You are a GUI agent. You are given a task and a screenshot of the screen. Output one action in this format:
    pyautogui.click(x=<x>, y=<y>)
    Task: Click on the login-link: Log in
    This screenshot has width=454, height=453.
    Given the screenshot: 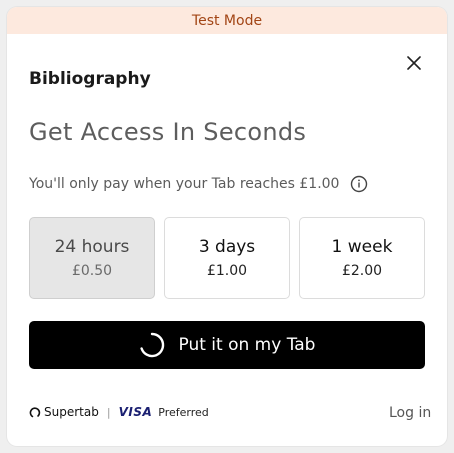 What is the action you would take?
    pyautogui.click(x=410, y=413)
    